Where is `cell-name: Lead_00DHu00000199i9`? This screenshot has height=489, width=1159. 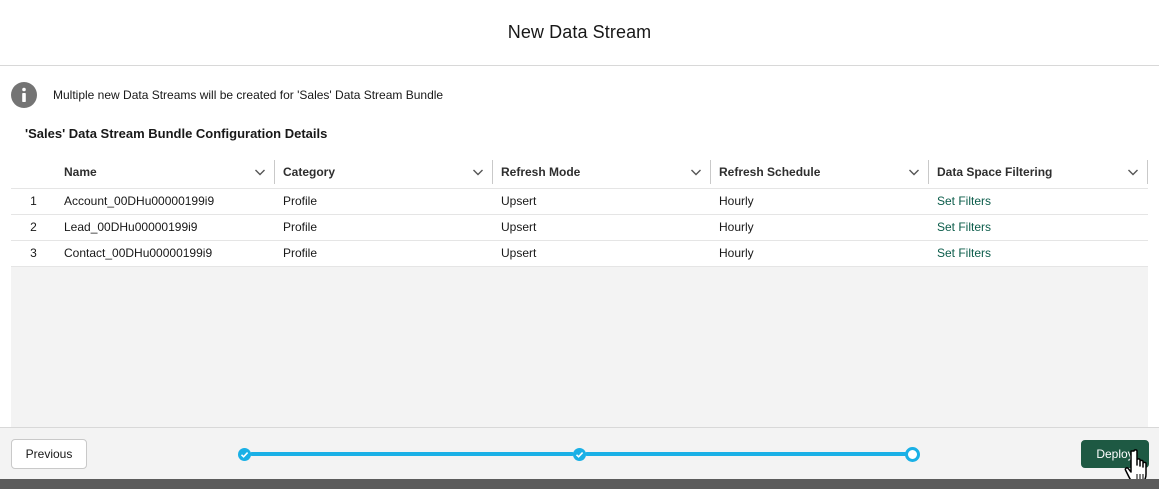 cell-name: Lead_00DHu00000199i9 is located at coordinates (165, 227).